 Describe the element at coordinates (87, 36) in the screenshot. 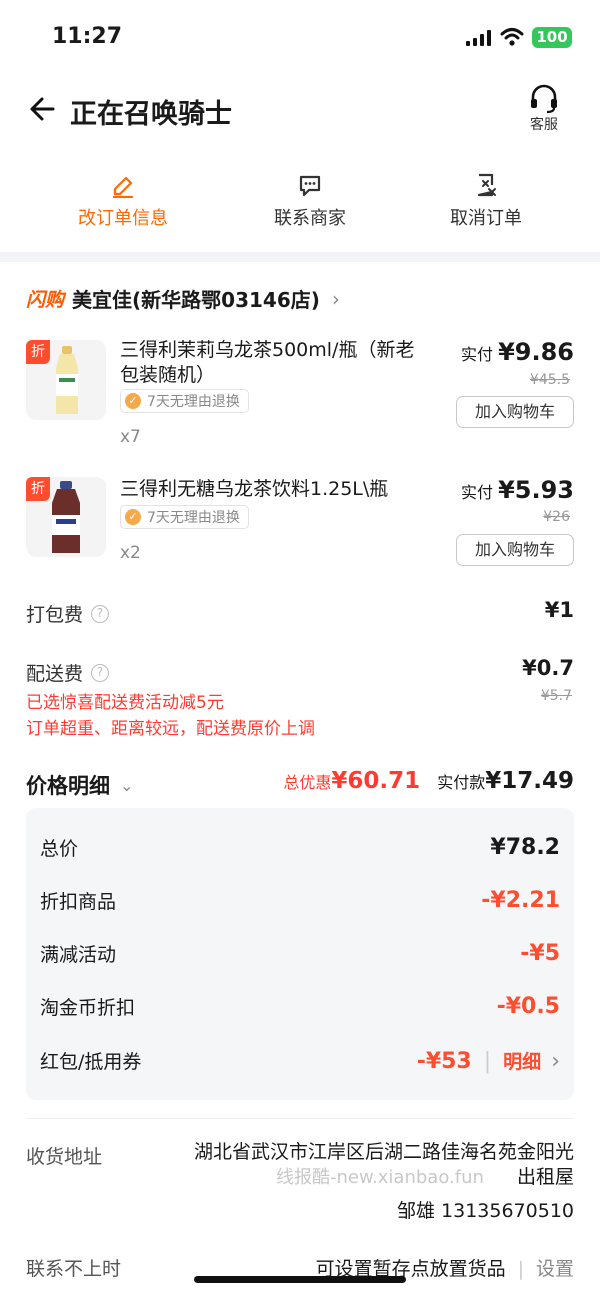

I see `status-time: 11:27` at that location.